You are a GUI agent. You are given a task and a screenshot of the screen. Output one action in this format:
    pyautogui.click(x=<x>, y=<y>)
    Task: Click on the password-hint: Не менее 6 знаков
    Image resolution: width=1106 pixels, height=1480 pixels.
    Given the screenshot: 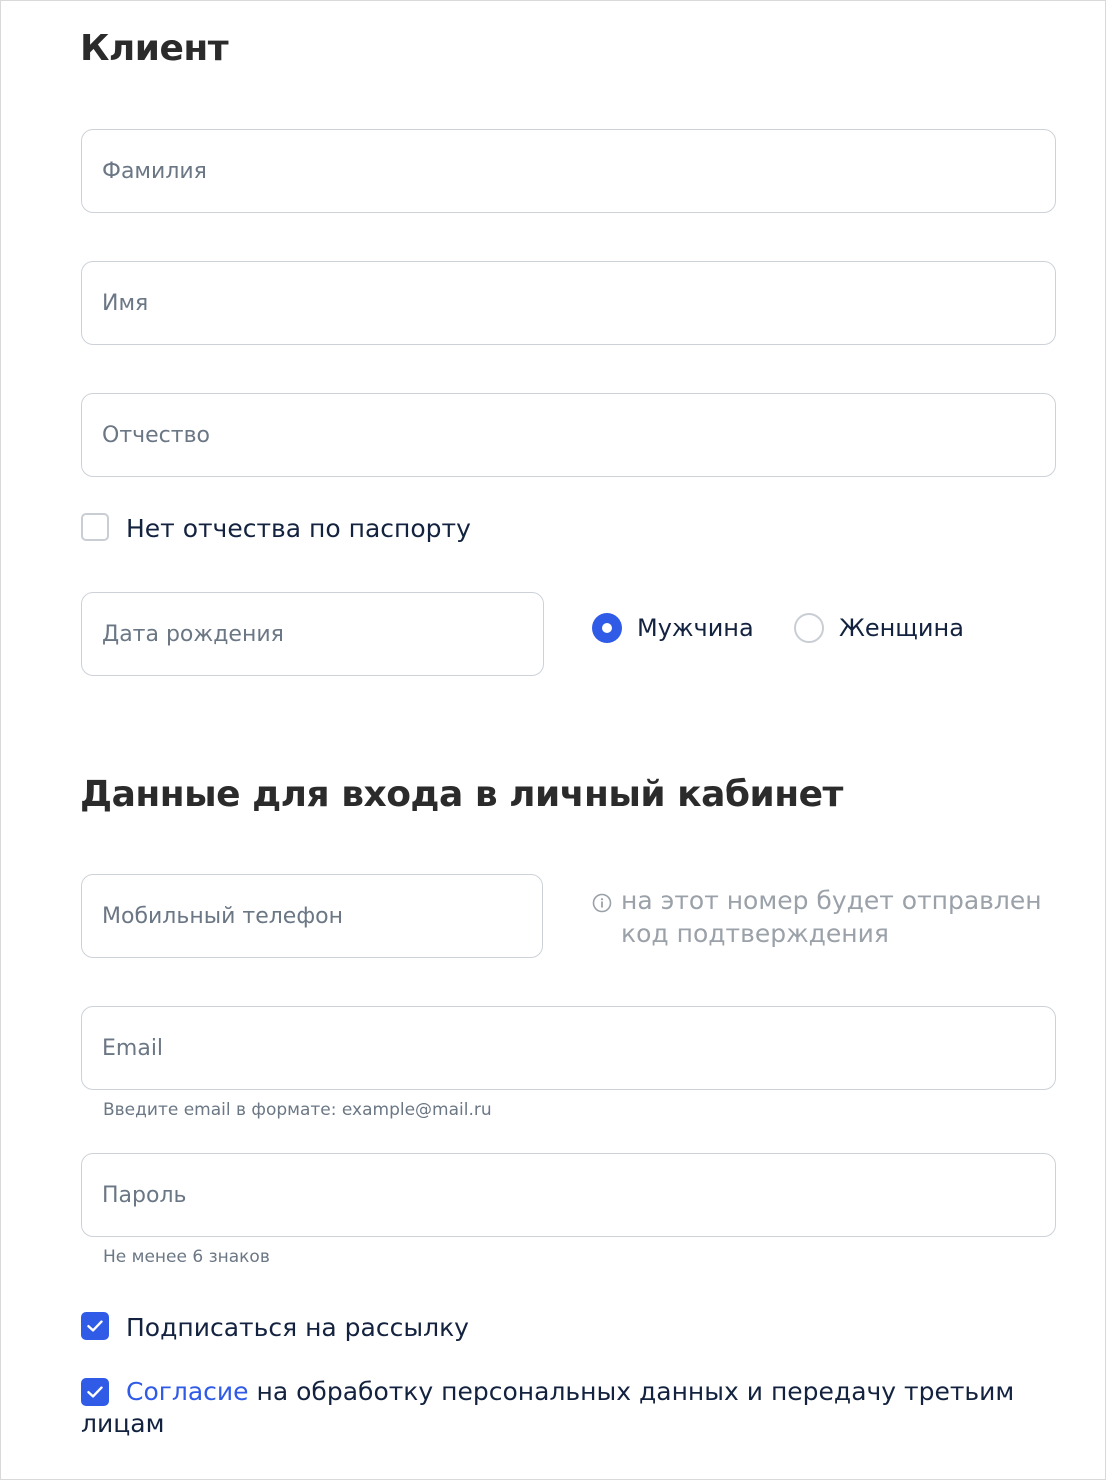 What is the action you would take?
    pyautogui.click(x=186, y=1257)
    